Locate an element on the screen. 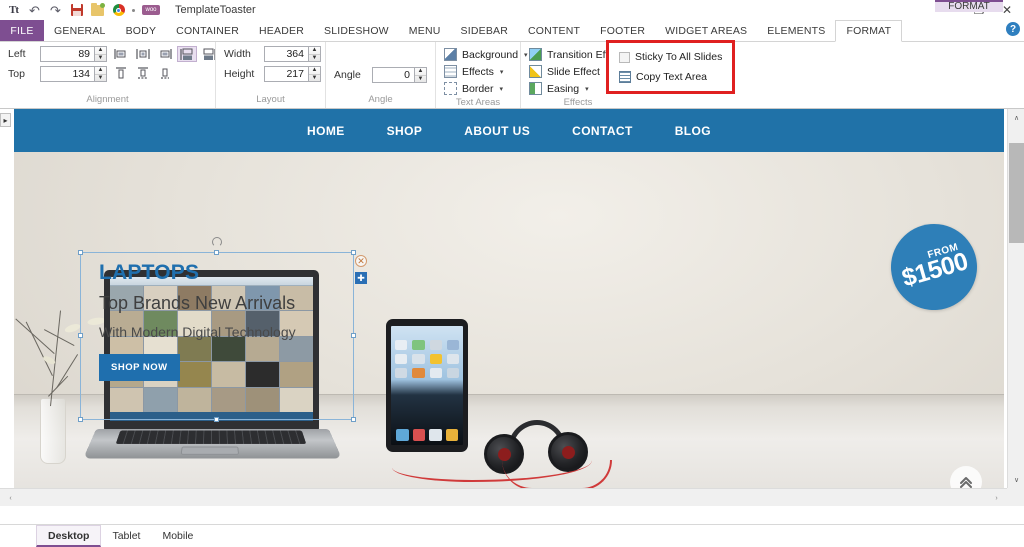 The width and height of the screenshot is (1024, 547). panel-expander-button: ▸ is located at coordinates (5, 120).